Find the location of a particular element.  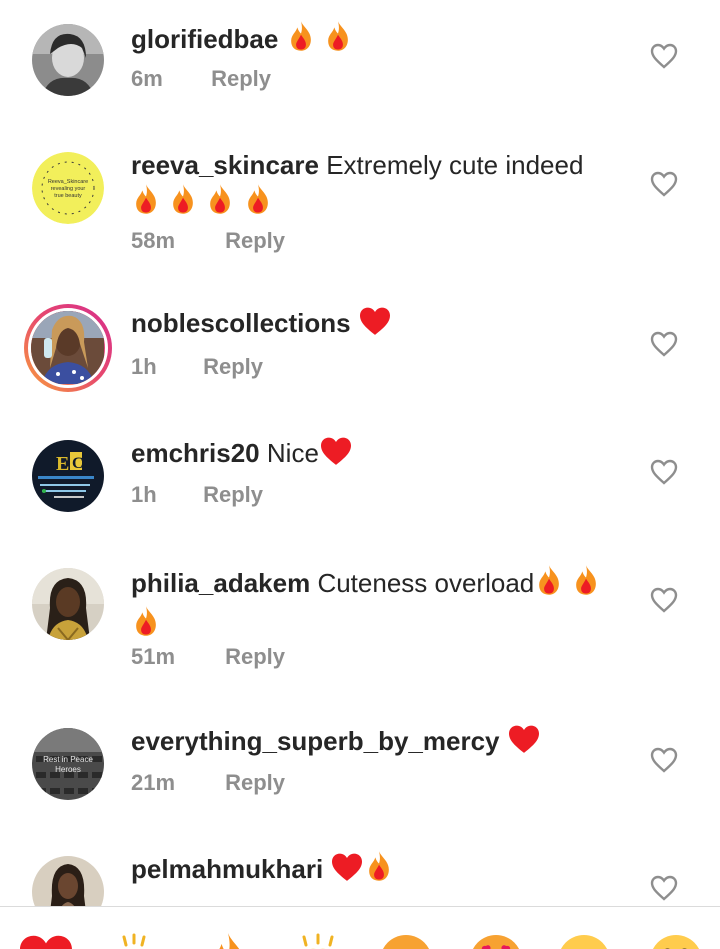

heart-reaction-icon is located at coordinates (46, 940).